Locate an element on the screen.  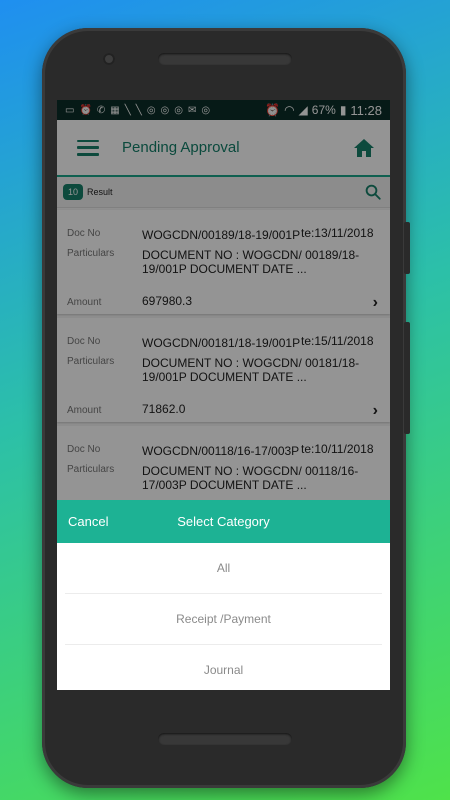
cancel-button: Cancel is located at coordinates (88, 521).